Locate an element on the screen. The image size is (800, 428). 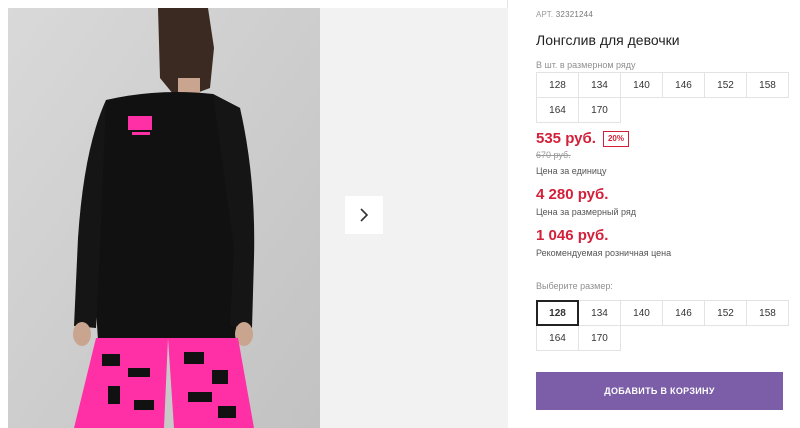
size-select-grid: 128 134 140 146 152 158 164 170 is located at coordinates (662, 325).